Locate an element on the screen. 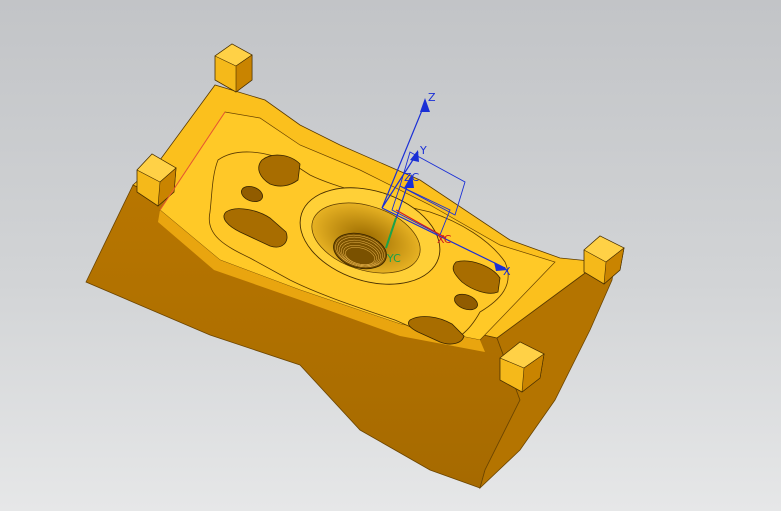 Image resolution: width=781 pixels, height=511 pixels. mcs-zc-label: ZC is located at coordinates (412, 177).